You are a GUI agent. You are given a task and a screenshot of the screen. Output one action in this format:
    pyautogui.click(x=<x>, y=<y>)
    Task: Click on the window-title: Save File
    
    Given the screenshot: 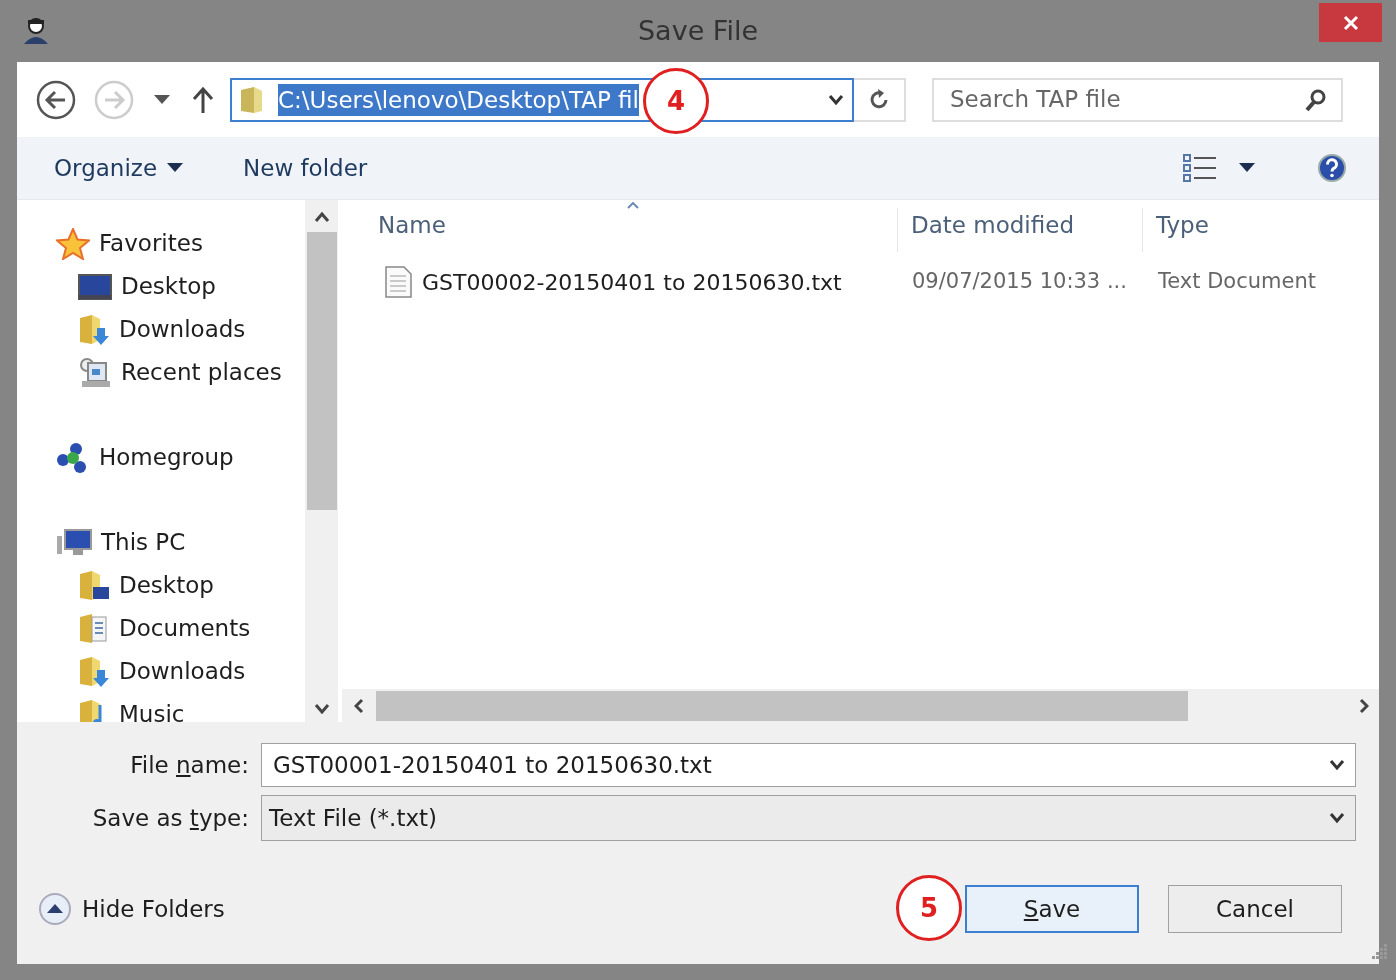 What is the action you would take?
    pyautogui.click(x=697, y=30)
    